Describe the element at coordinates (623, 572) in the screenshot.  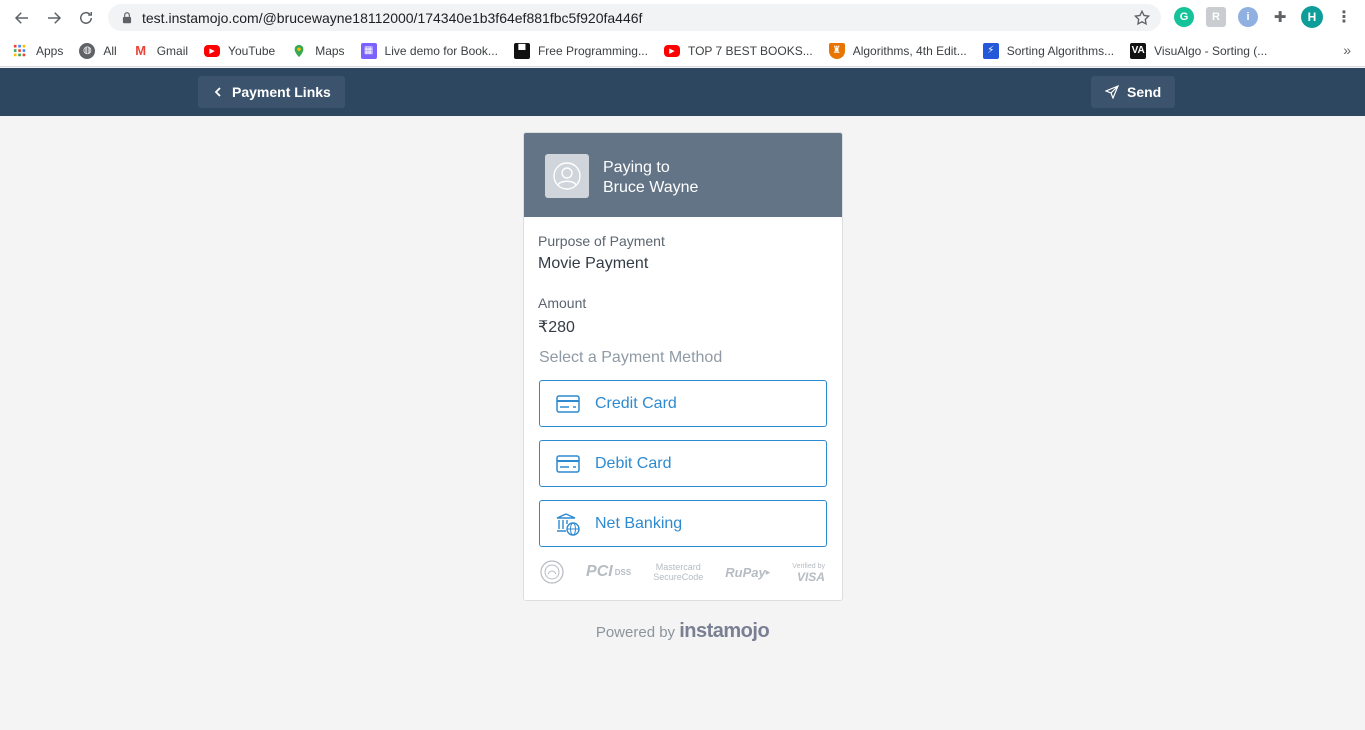
I see `pci-dss-text: DSS` at that location.